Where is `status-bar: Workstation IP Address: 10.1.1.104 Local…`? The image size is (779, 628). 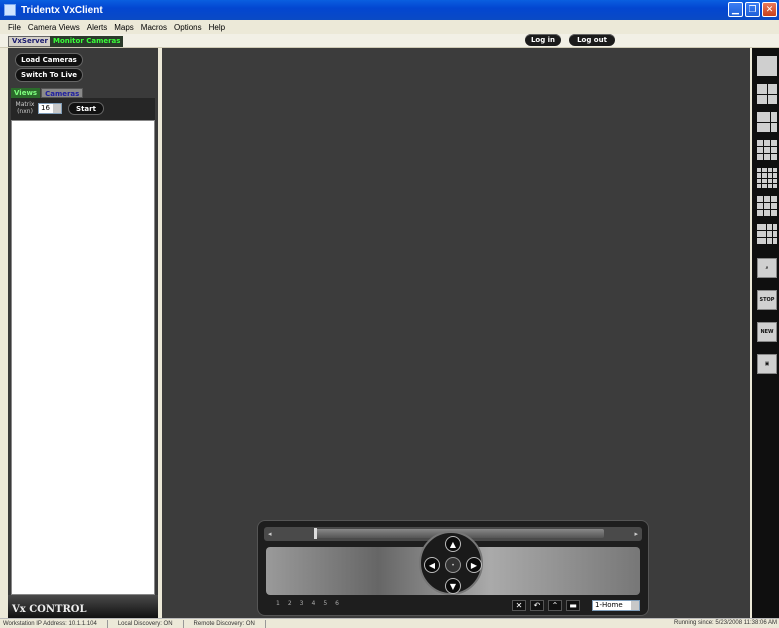 status-bar: Workstation IP Address: 10.1.1.104 Local… is located at coordinates (389, 623).